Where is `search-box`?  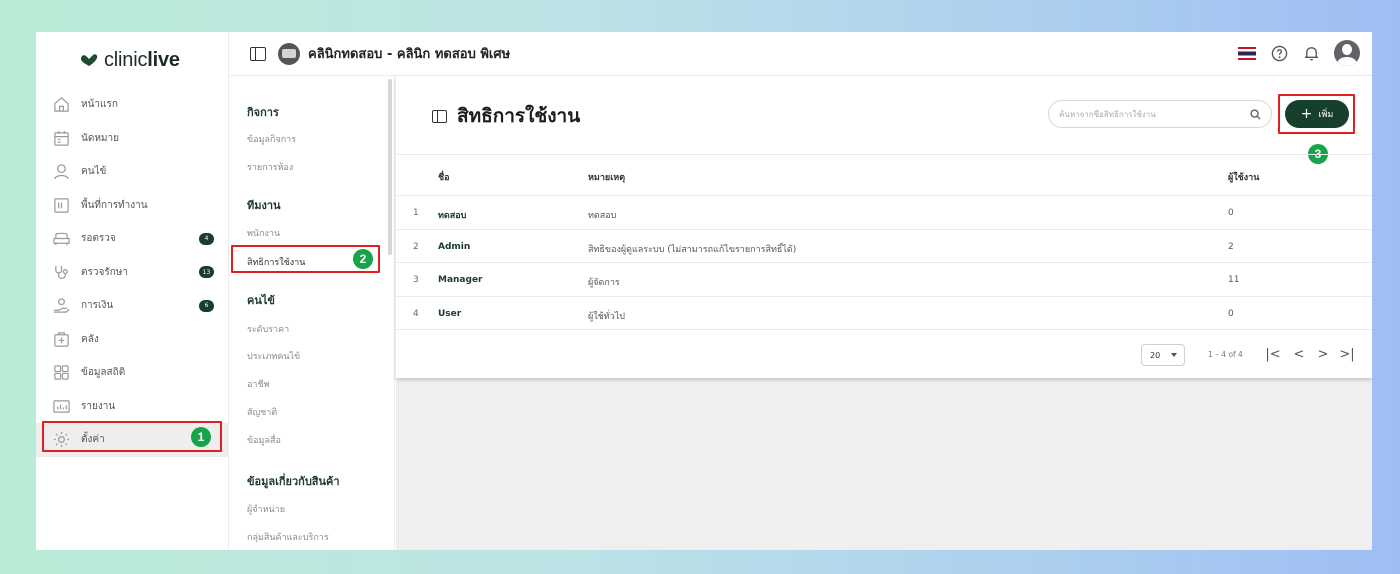 search-box is located at coordinates (1160, 114).